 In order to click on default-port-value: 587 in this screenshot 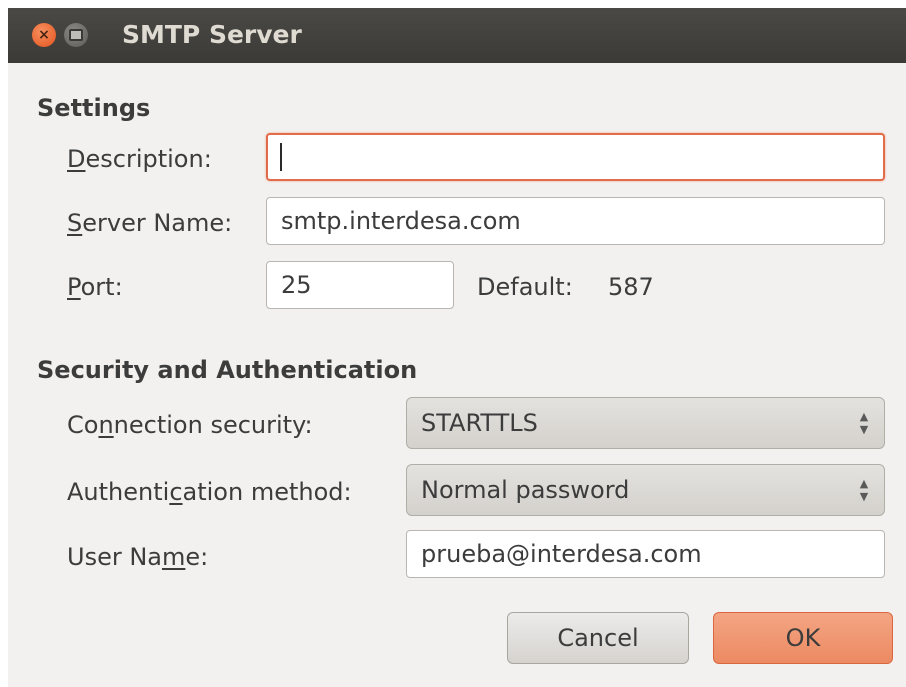, I will do `click(631, 287)`.